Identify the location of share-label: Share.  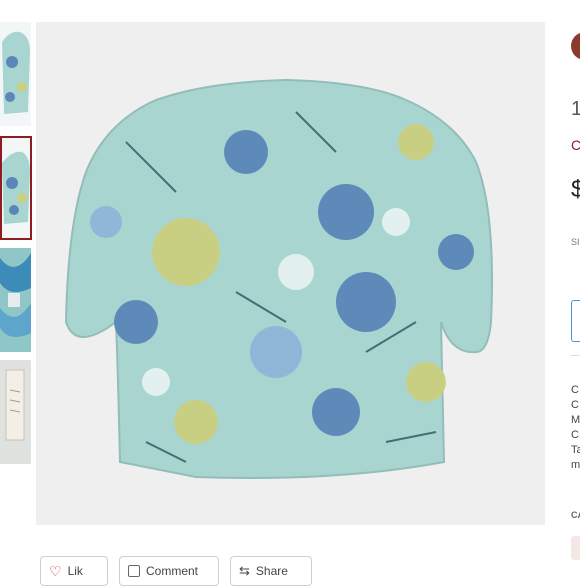
(271, 571).